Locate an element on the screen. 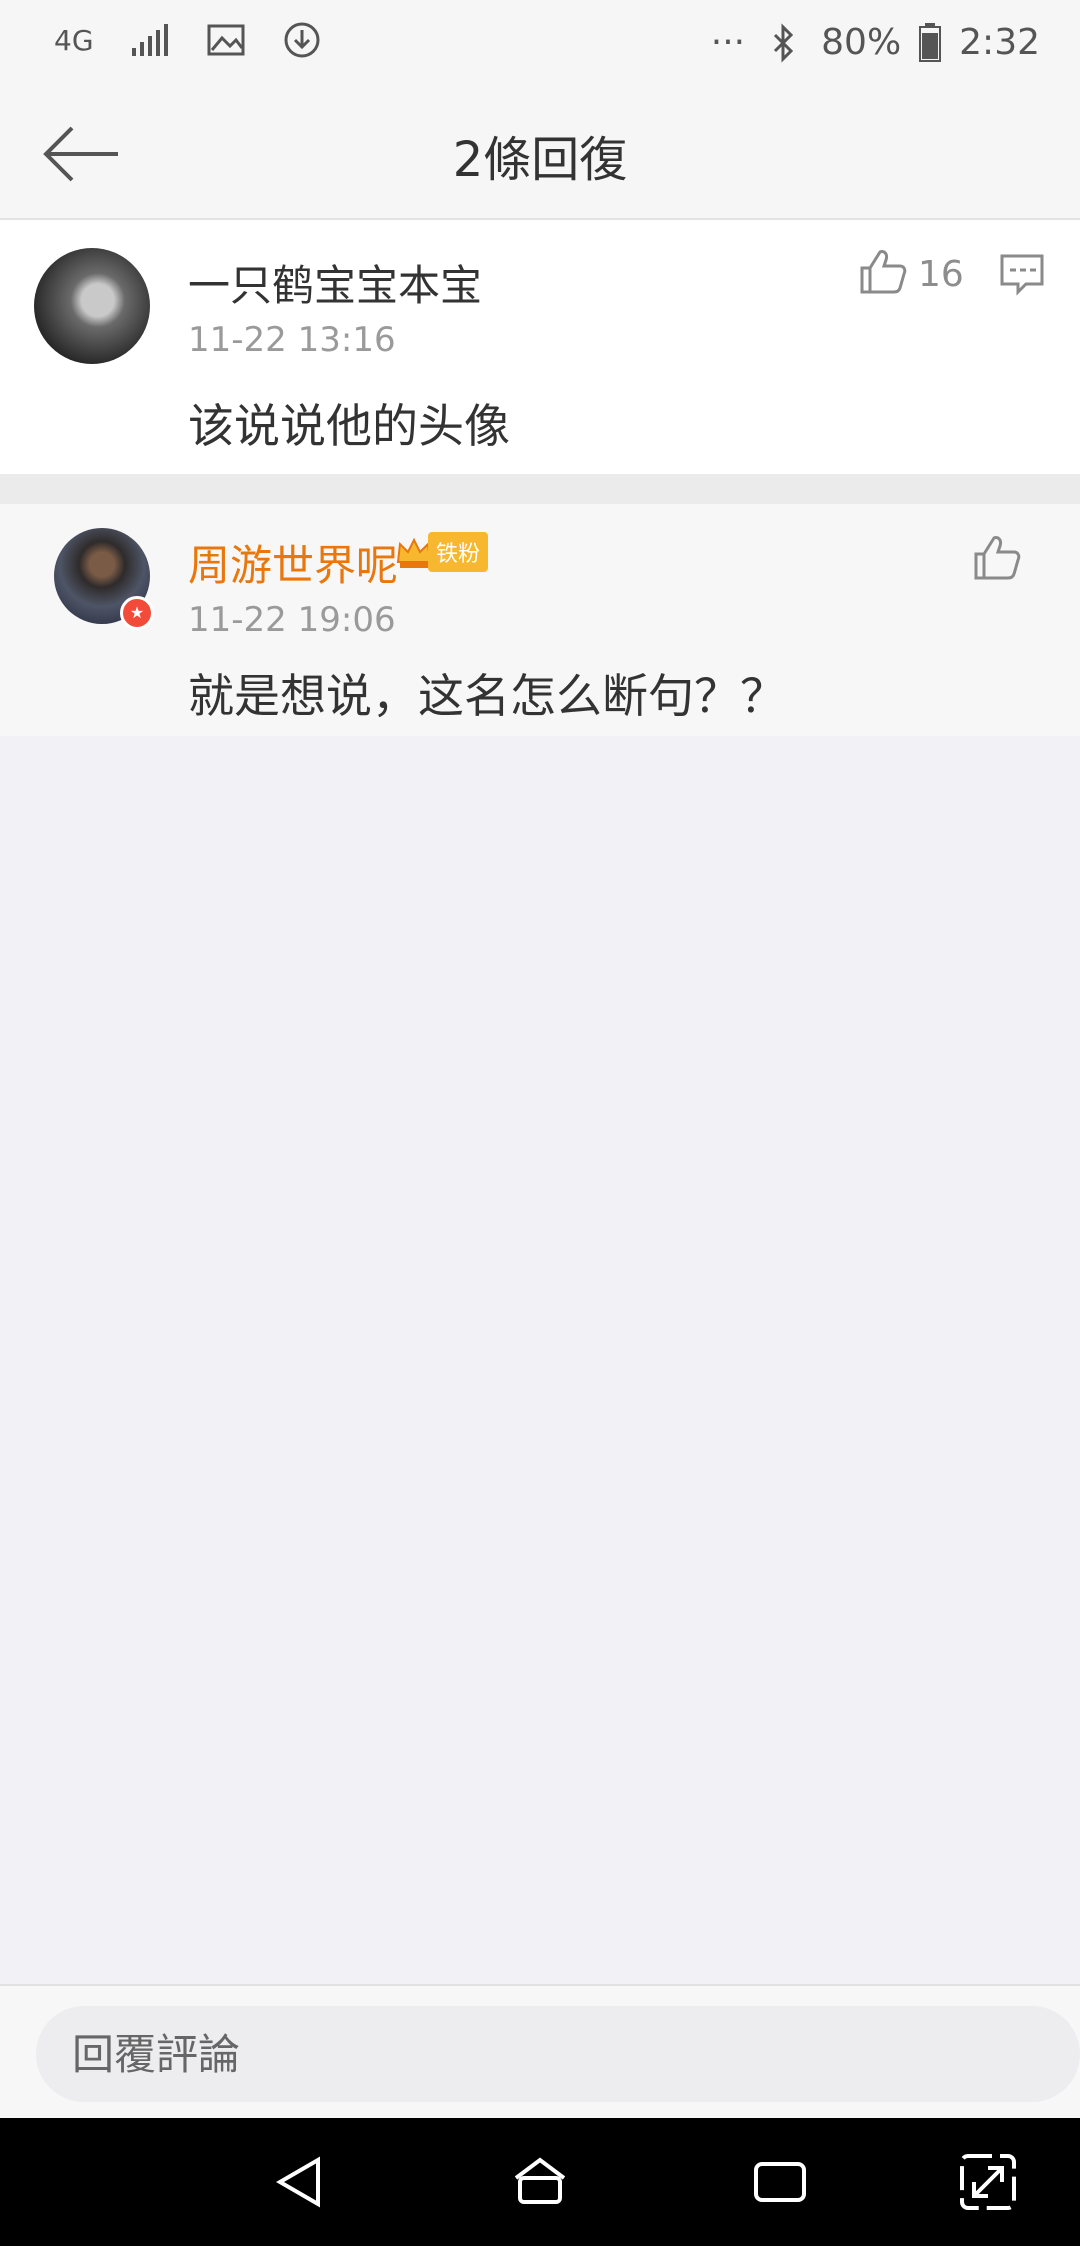 This screenshot has height=2246, width=1080. reply-input is located at coordinates (558, 2054).